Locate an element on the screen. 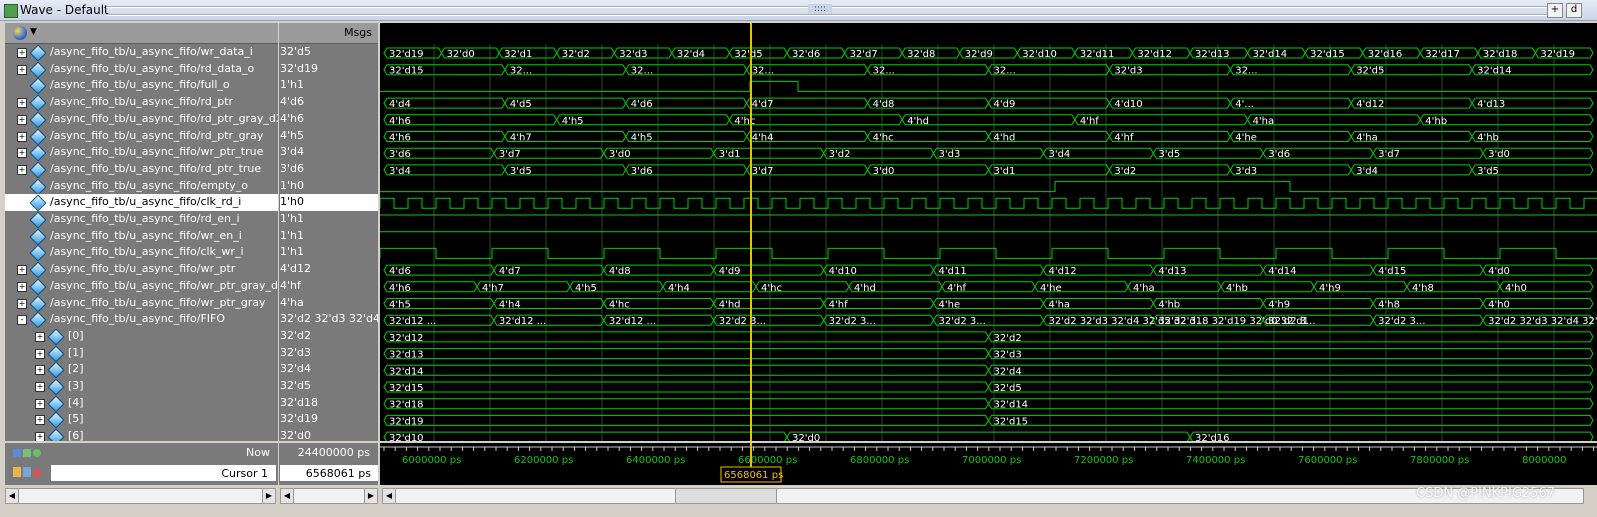 This screenshot has width=1597, height=517. toolbar-icons is located at coordinates (28, 452).